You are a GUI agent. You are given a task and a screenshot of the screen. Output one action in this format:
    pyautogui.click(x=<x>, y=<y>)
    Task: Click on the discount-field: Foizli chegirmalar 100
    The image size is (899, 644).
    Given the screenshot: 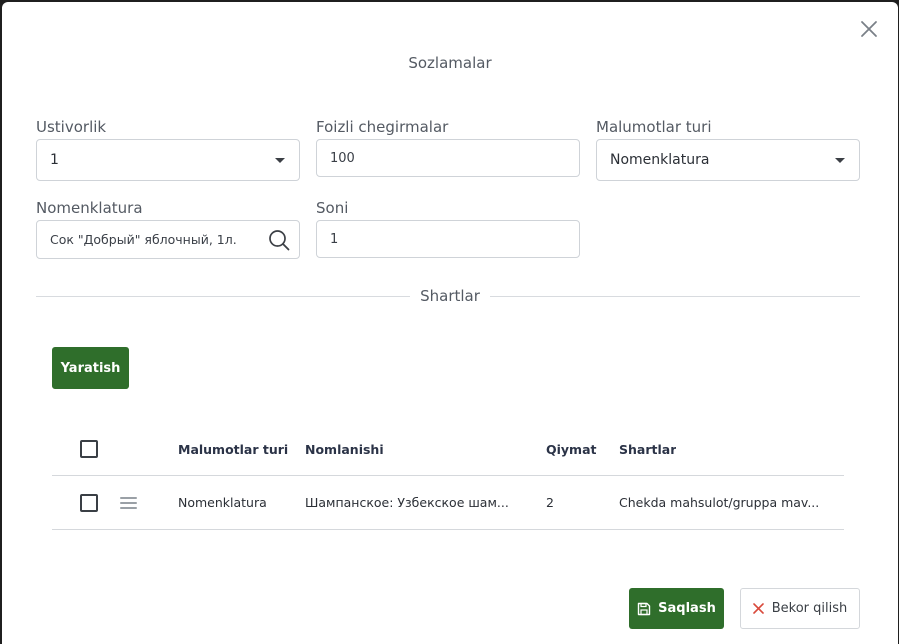 What is the action you would take?
    pyautogui.click(x=448, y=147)
    